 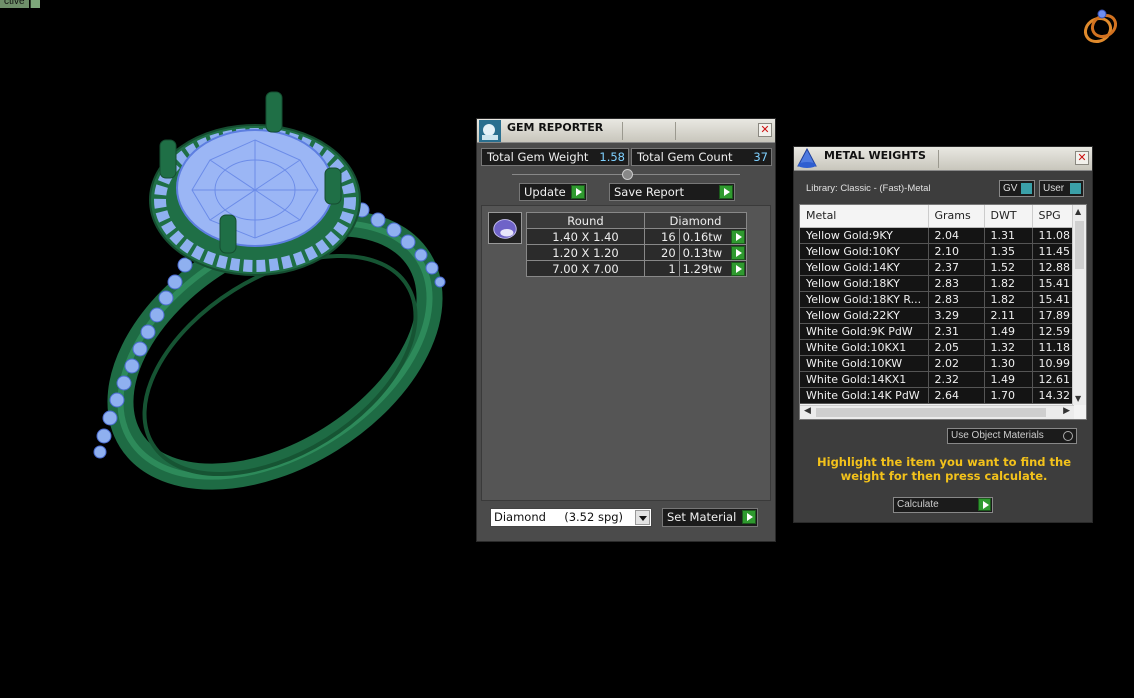 I want to click on gem-row: 7.00 X 7.00 1 1.29tw, so click(x=637, y=268).